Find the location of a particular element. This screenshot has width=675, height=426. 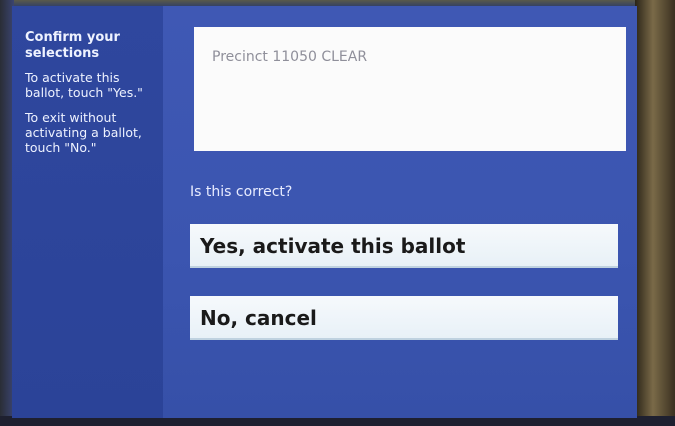

screen-bezel-right is located at coordinates (655, 213).